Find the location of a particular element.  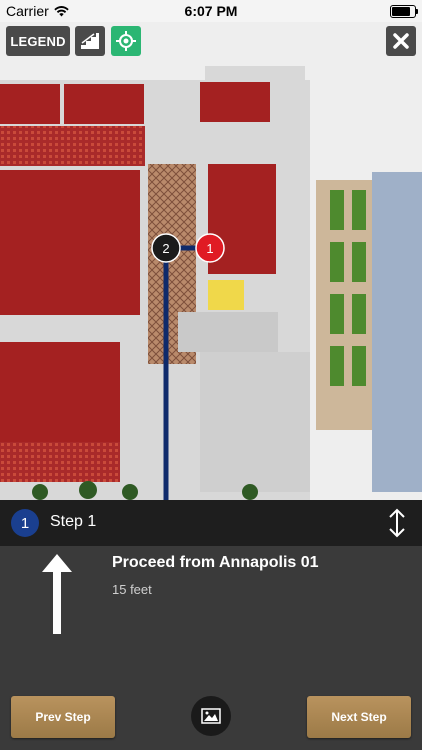

image-icon is located at coordinates (211, 716).